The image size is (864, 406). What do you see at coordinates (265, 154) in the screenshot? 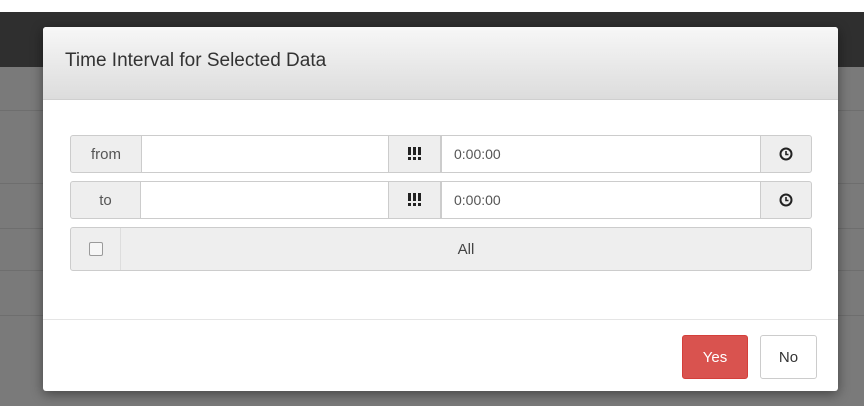
I see `from-date-input` at bounding box center [265, 154].